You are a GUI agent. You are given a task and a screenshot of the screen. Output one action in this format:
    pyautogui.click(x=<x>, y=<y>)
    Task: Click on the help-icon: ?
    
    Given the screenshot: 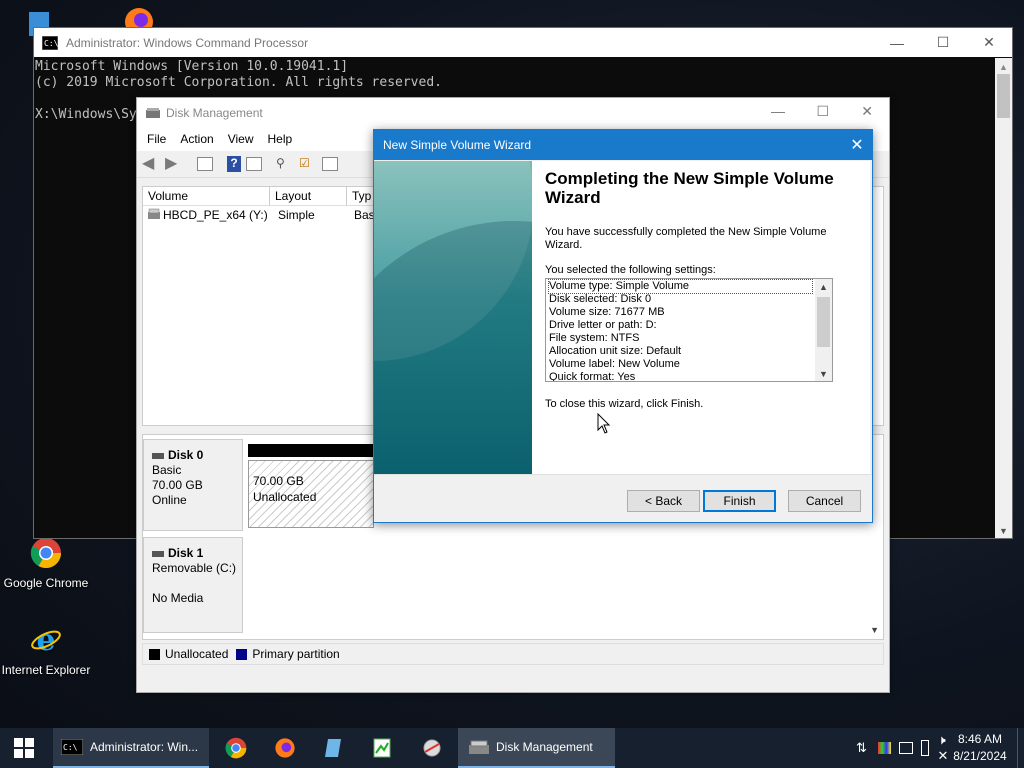 What is the action you would take?
    pyautogui.click(x=234, y=164)
    